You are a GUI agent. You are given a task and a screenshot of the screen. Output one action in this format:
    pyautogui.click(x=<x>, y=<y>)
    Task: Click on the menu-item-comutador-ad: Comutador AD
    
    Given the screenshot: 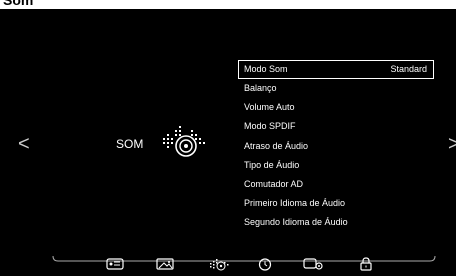 What is the action you would take?
    pyautogui.click(x=336, y=184)
    